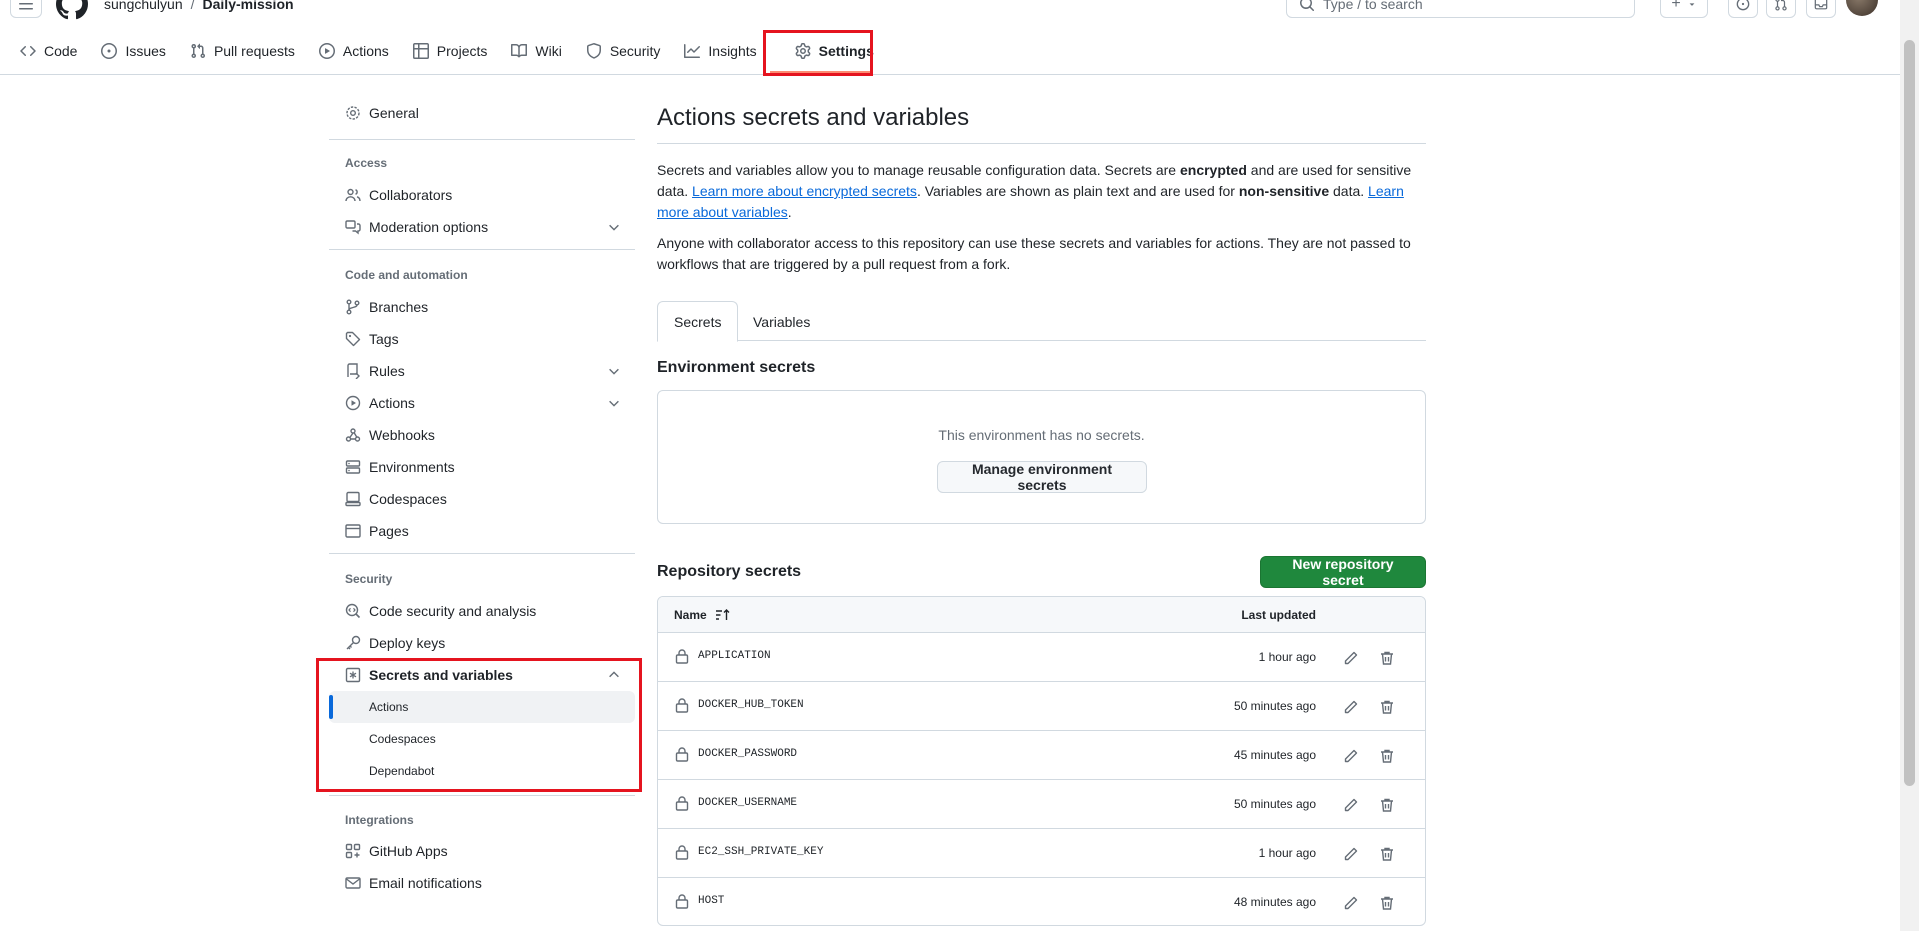 This screenshot has height=931, width=1919. Describe the element at coordinates (482, 371) in the screenshot. I see `sidebar-item-rules: Rules` at that location.